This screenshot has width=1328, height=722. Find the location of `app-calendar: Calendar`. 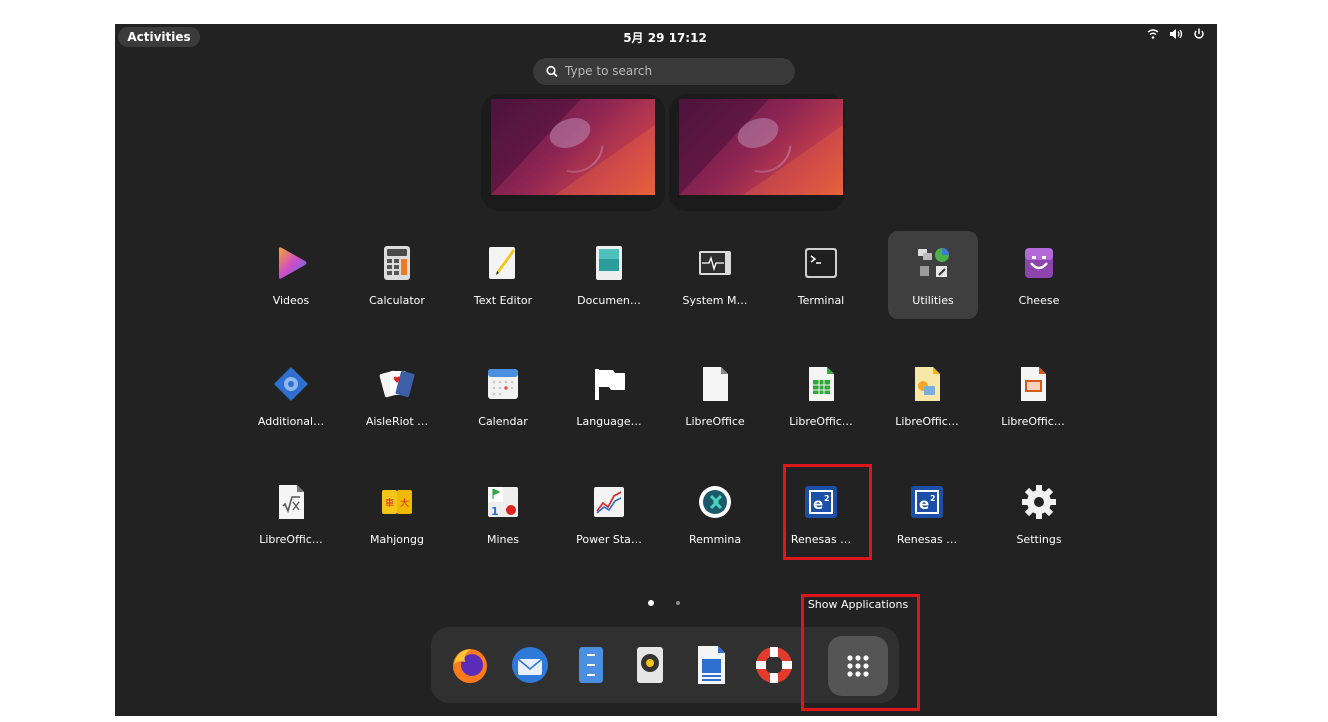

app-calendar: Calendar is located at coordinates (503, 396).